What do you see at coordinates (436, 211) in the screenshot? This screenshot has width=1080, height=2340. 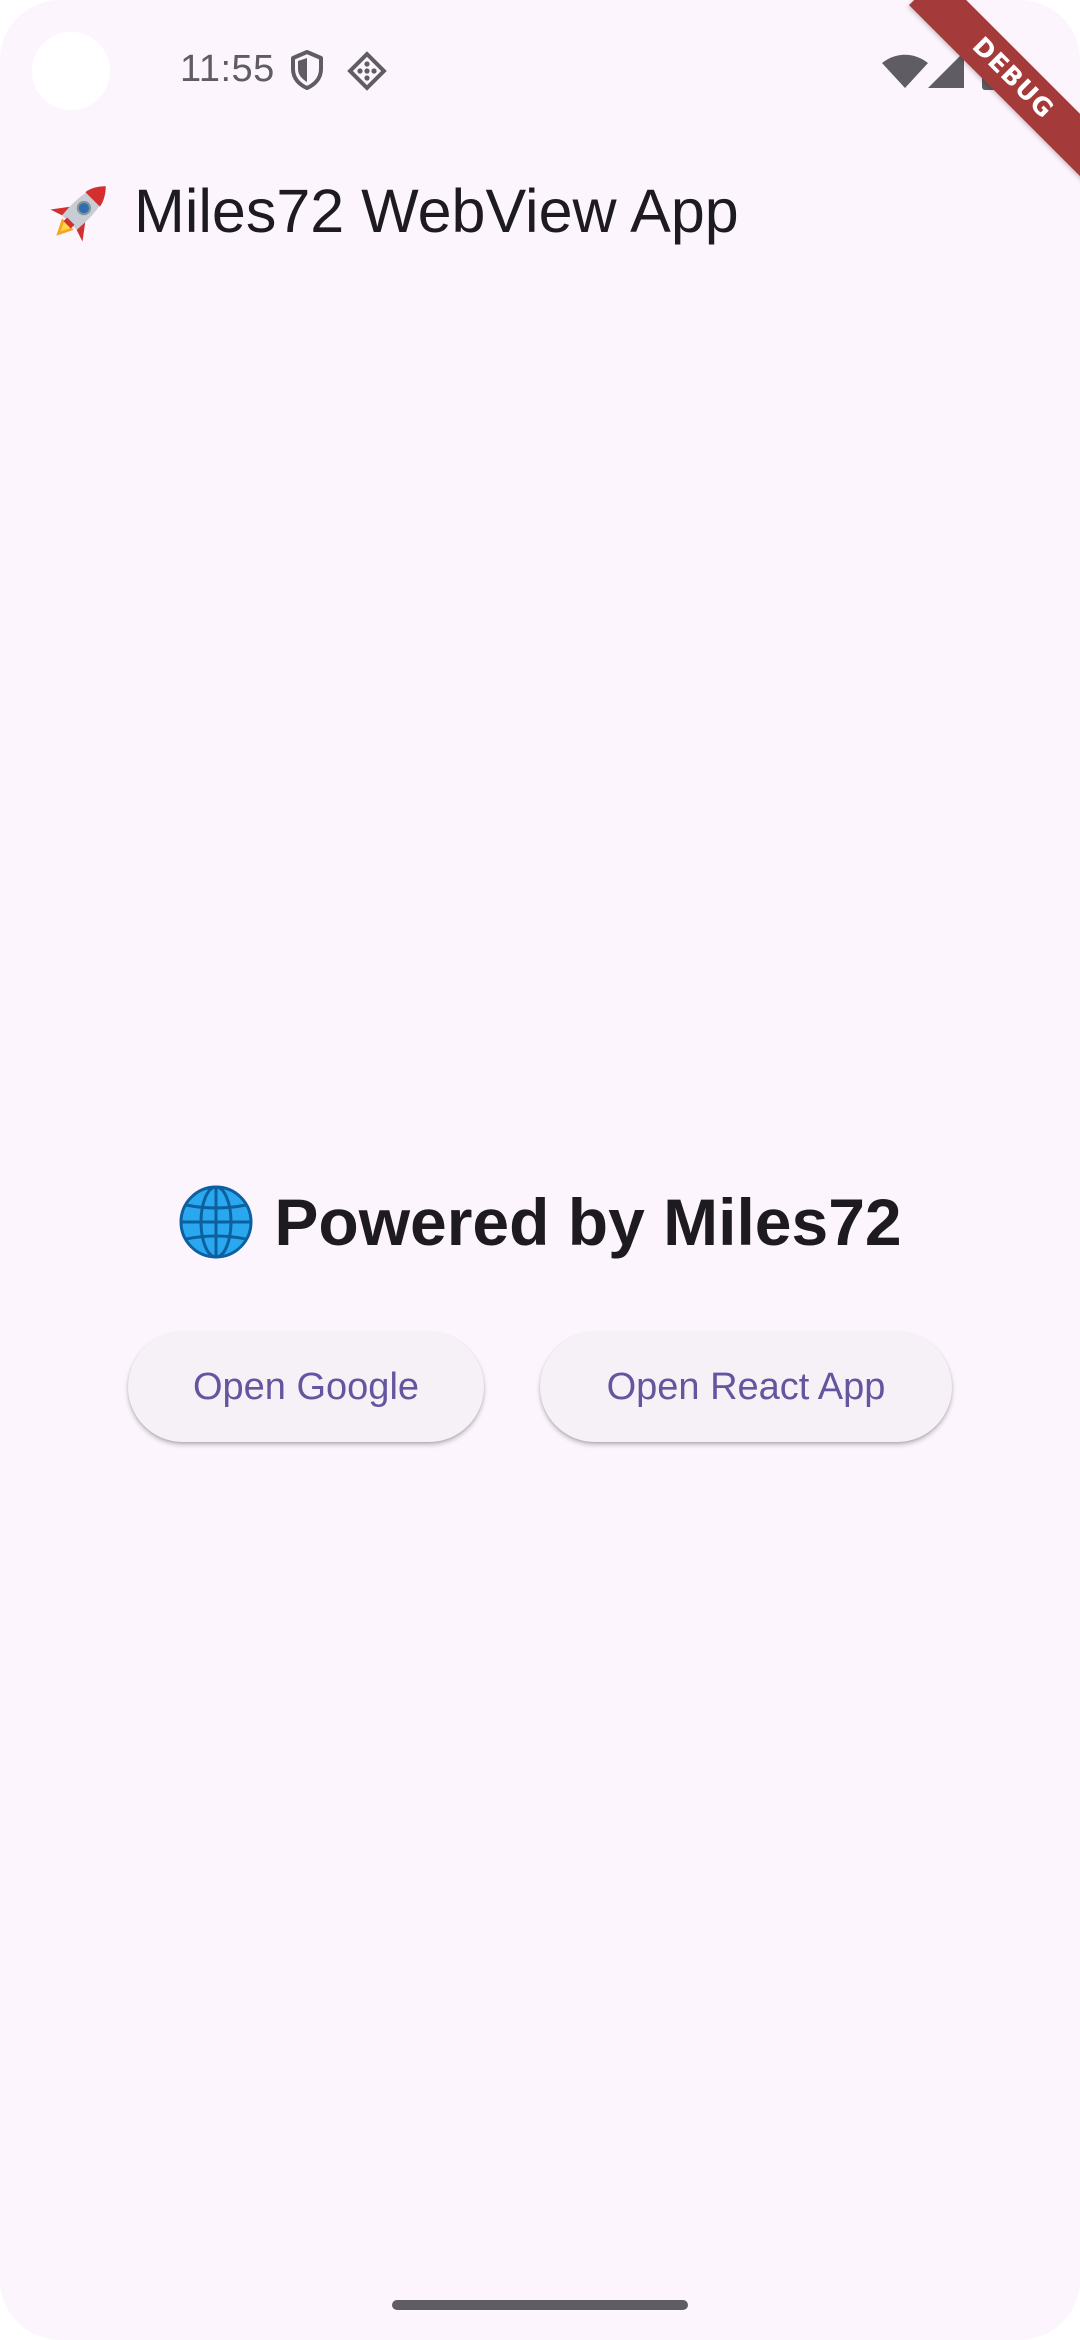 I see `app-title: Miles72 WebView App` at bounding box center [436, 211].